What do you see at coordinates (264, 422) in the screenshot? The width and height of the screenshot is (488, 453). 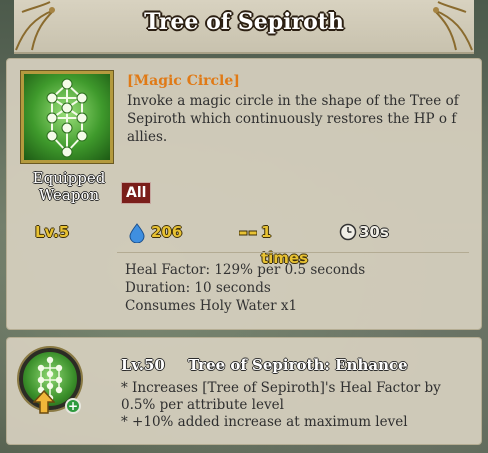 I see `enhance-line: * +10% added increase at maximum level` at bounding box center [264, 422].